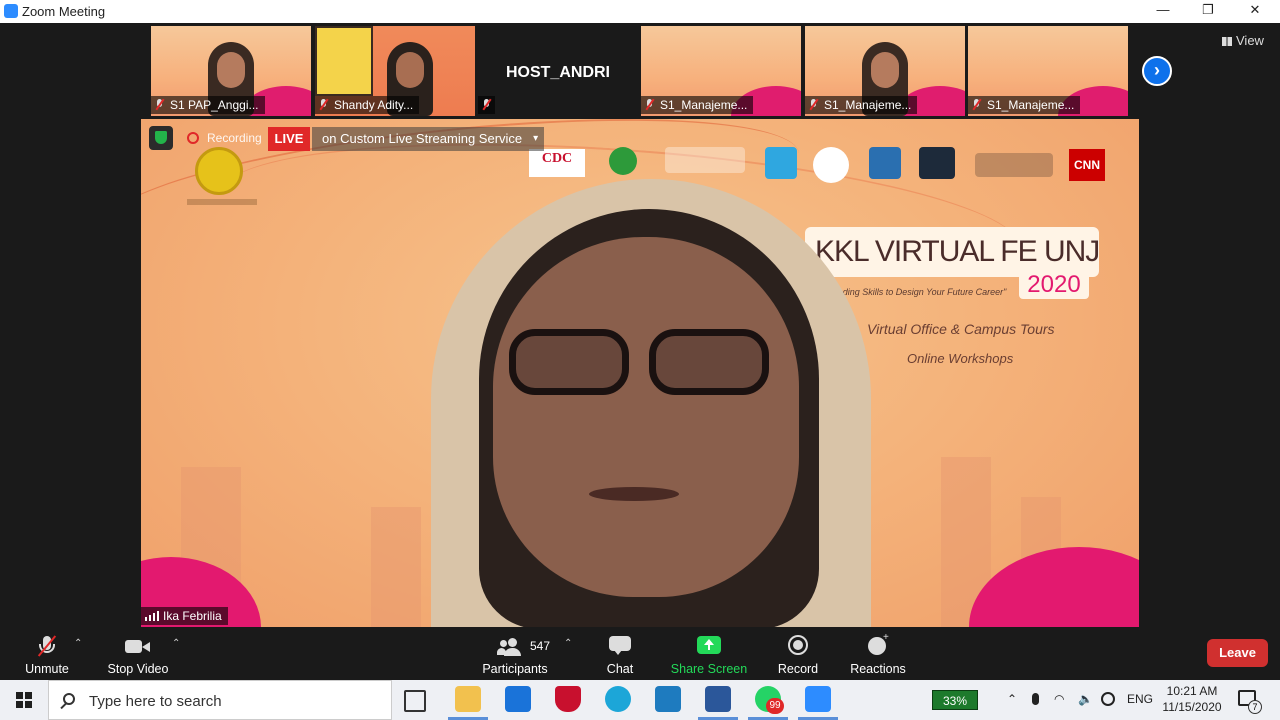 Image resolution: width=1280 pixels, height=720 pixels. What do you see at coordinates (1208, 11) in the screenshot?
I see `restore-button: ❐` at bounding box center [1208, 11].